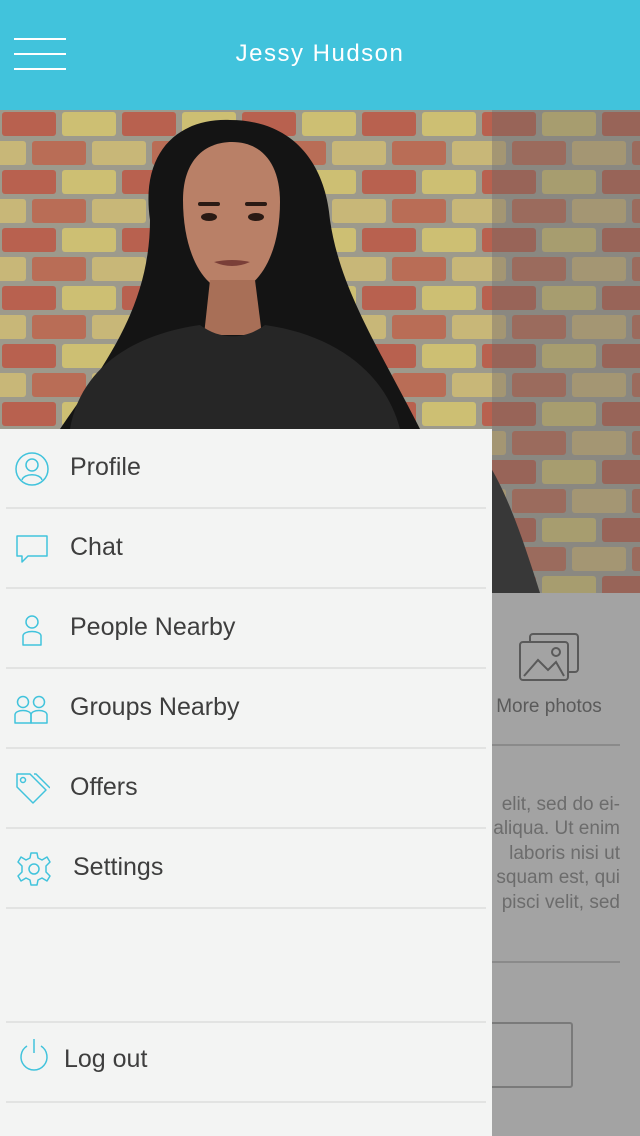  I want to click on photos-icon, so click(549, 657).